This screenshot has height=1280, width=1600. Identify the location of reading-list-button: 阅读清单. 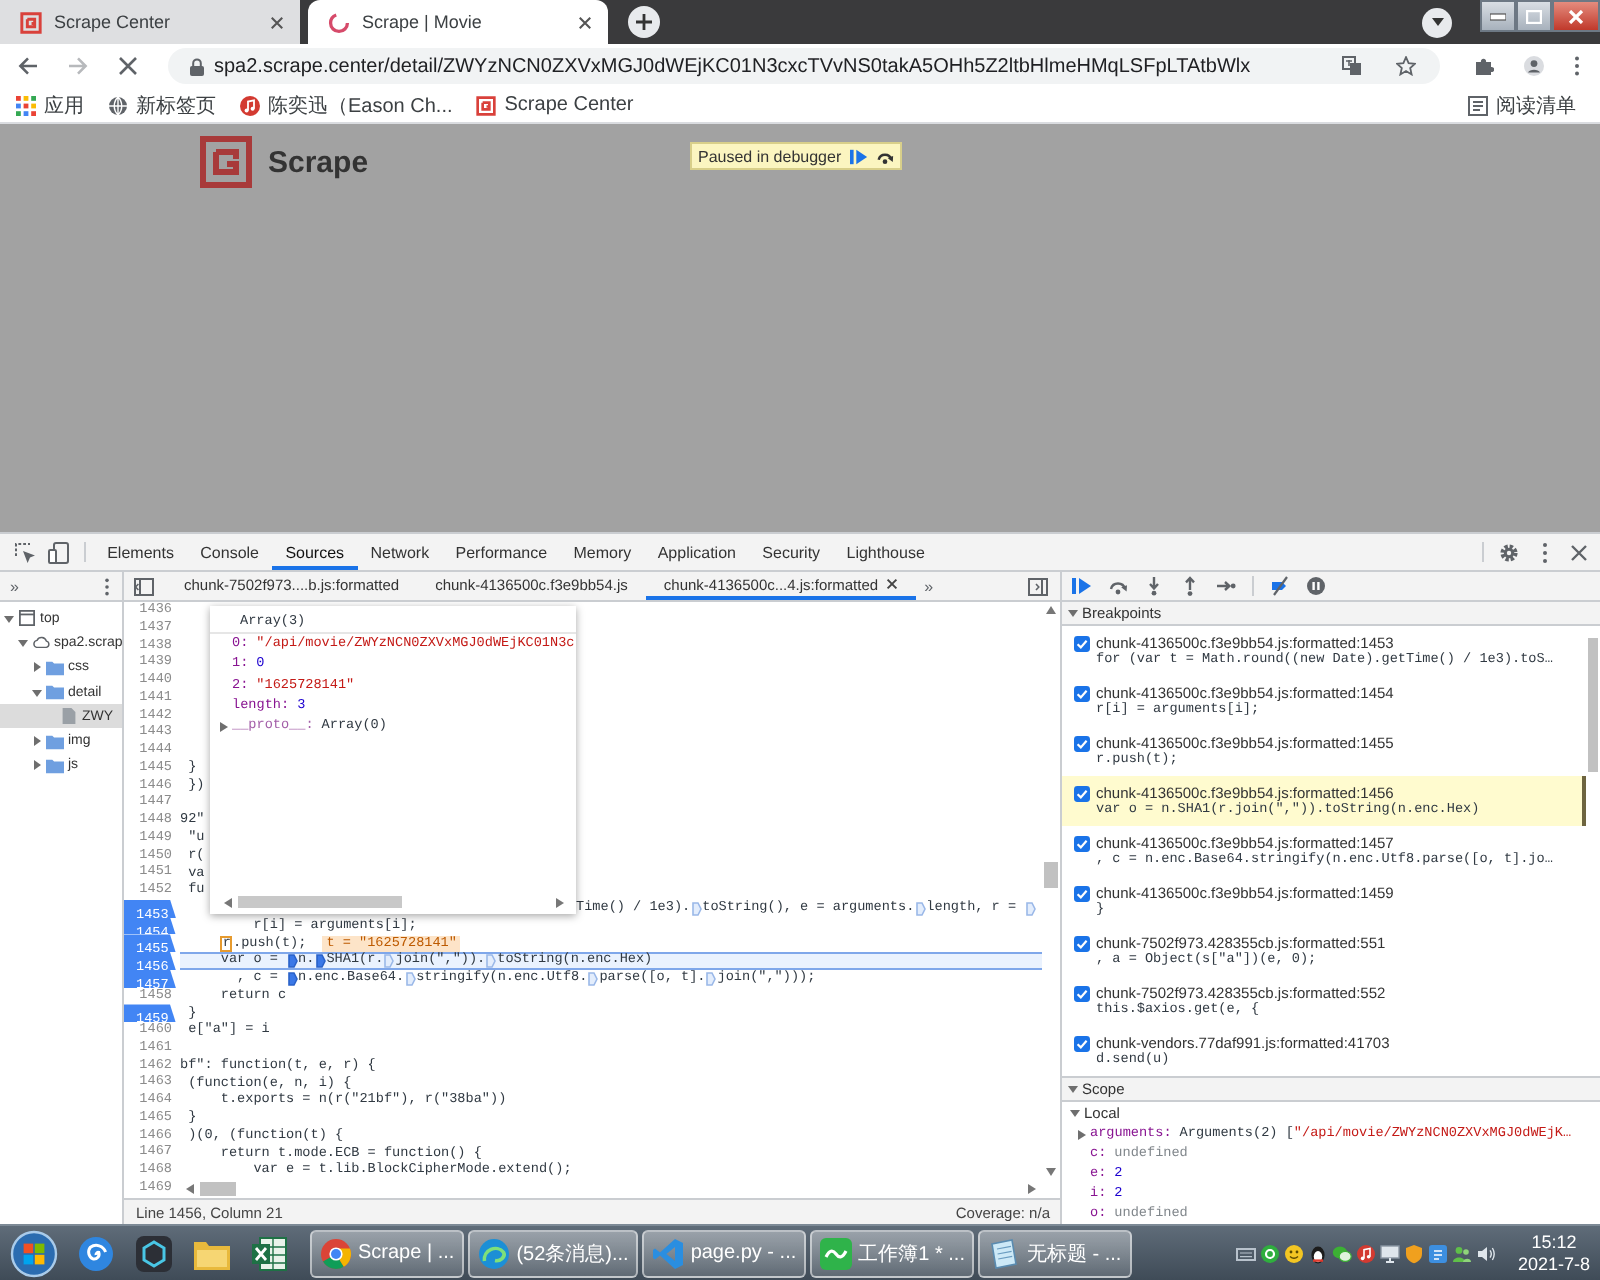
(1522, 105).